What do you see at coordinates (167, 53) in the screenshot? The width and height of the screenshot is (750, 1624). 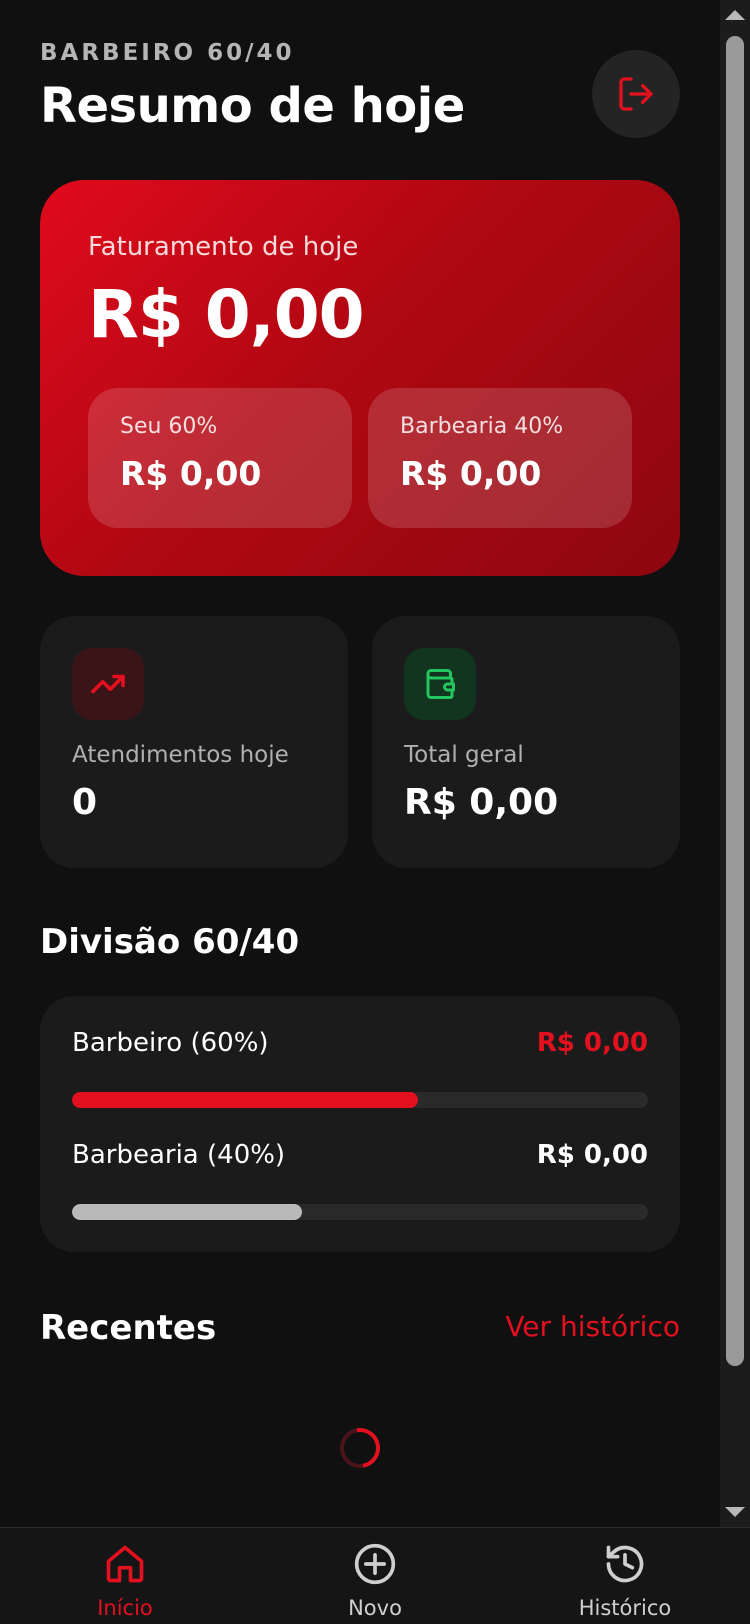 I see `page-eyebrow: BARBEIRO 60/40` at bounding box center [167, 53].